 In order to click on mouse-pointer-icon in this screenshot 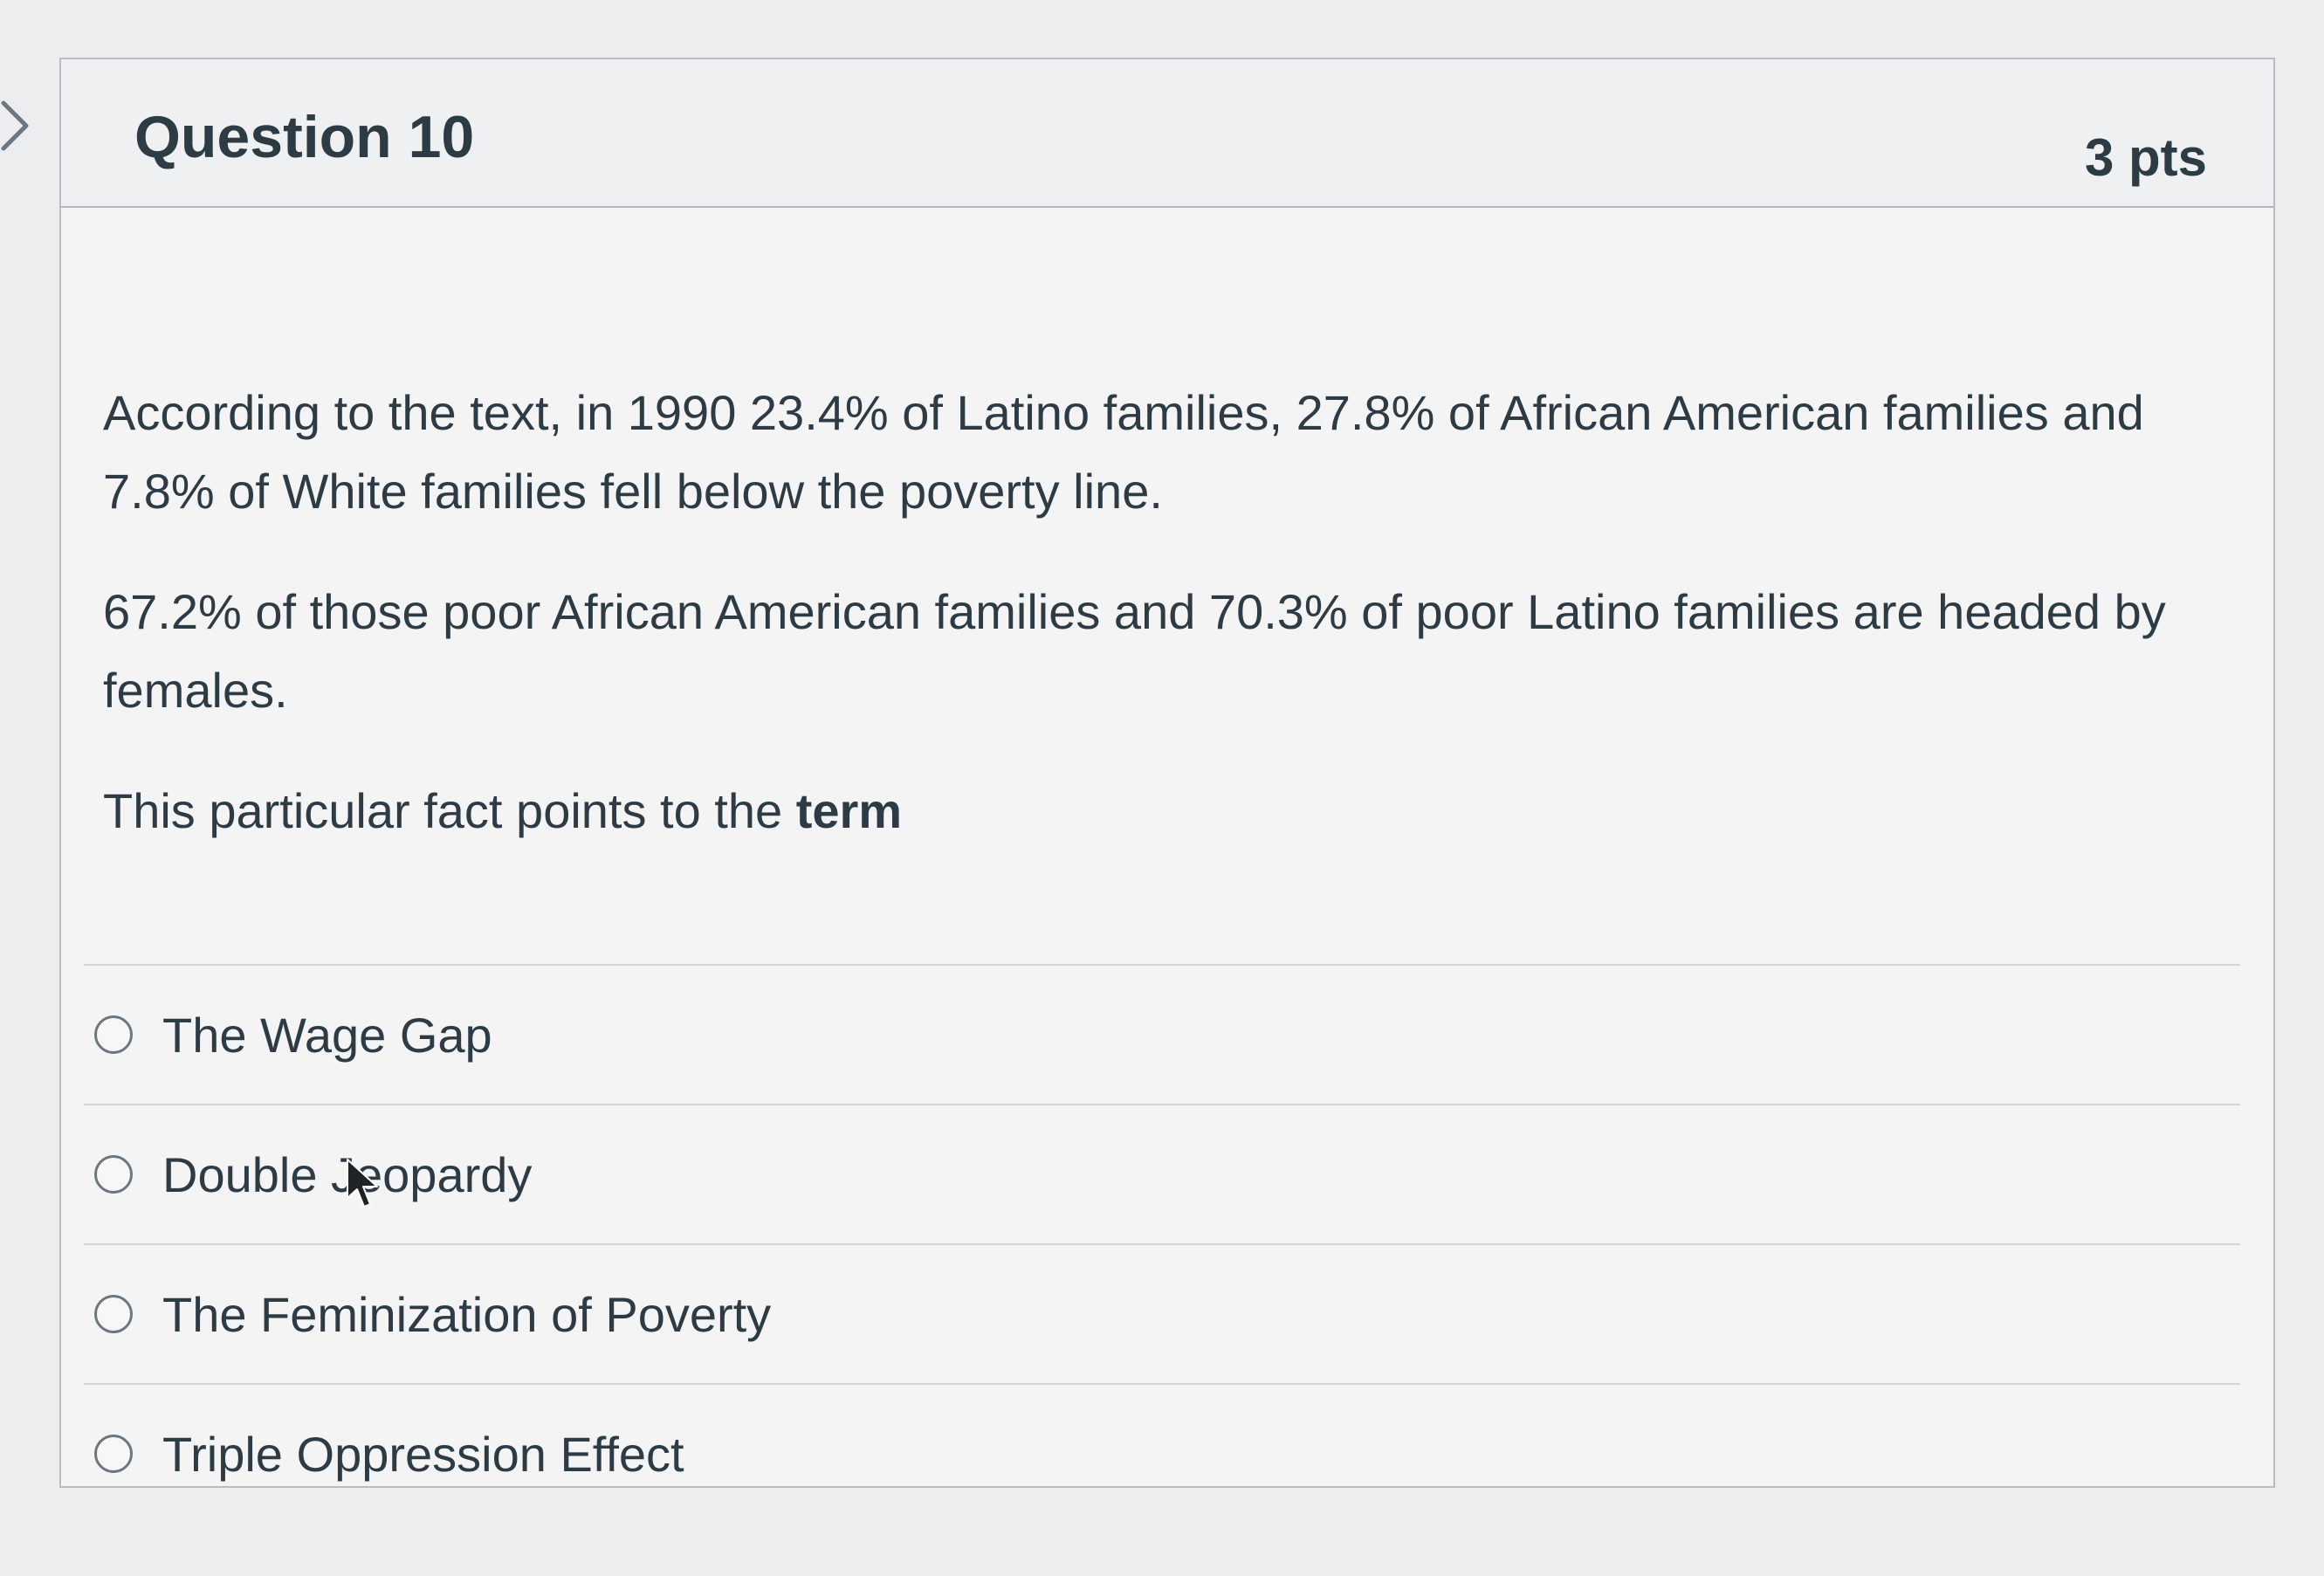, I will do `click(362, 1183)`.